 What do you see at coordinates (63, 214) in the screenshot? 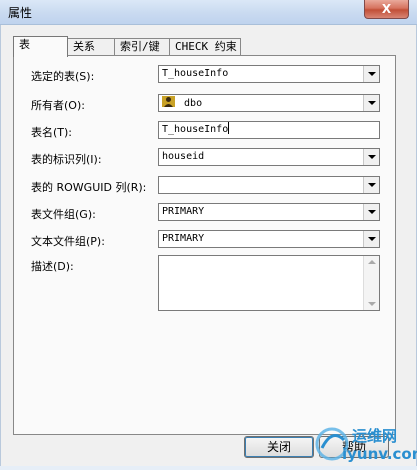
I see `table-filegroup-label: 表文件组(G):` at bounding box center [63, 214].